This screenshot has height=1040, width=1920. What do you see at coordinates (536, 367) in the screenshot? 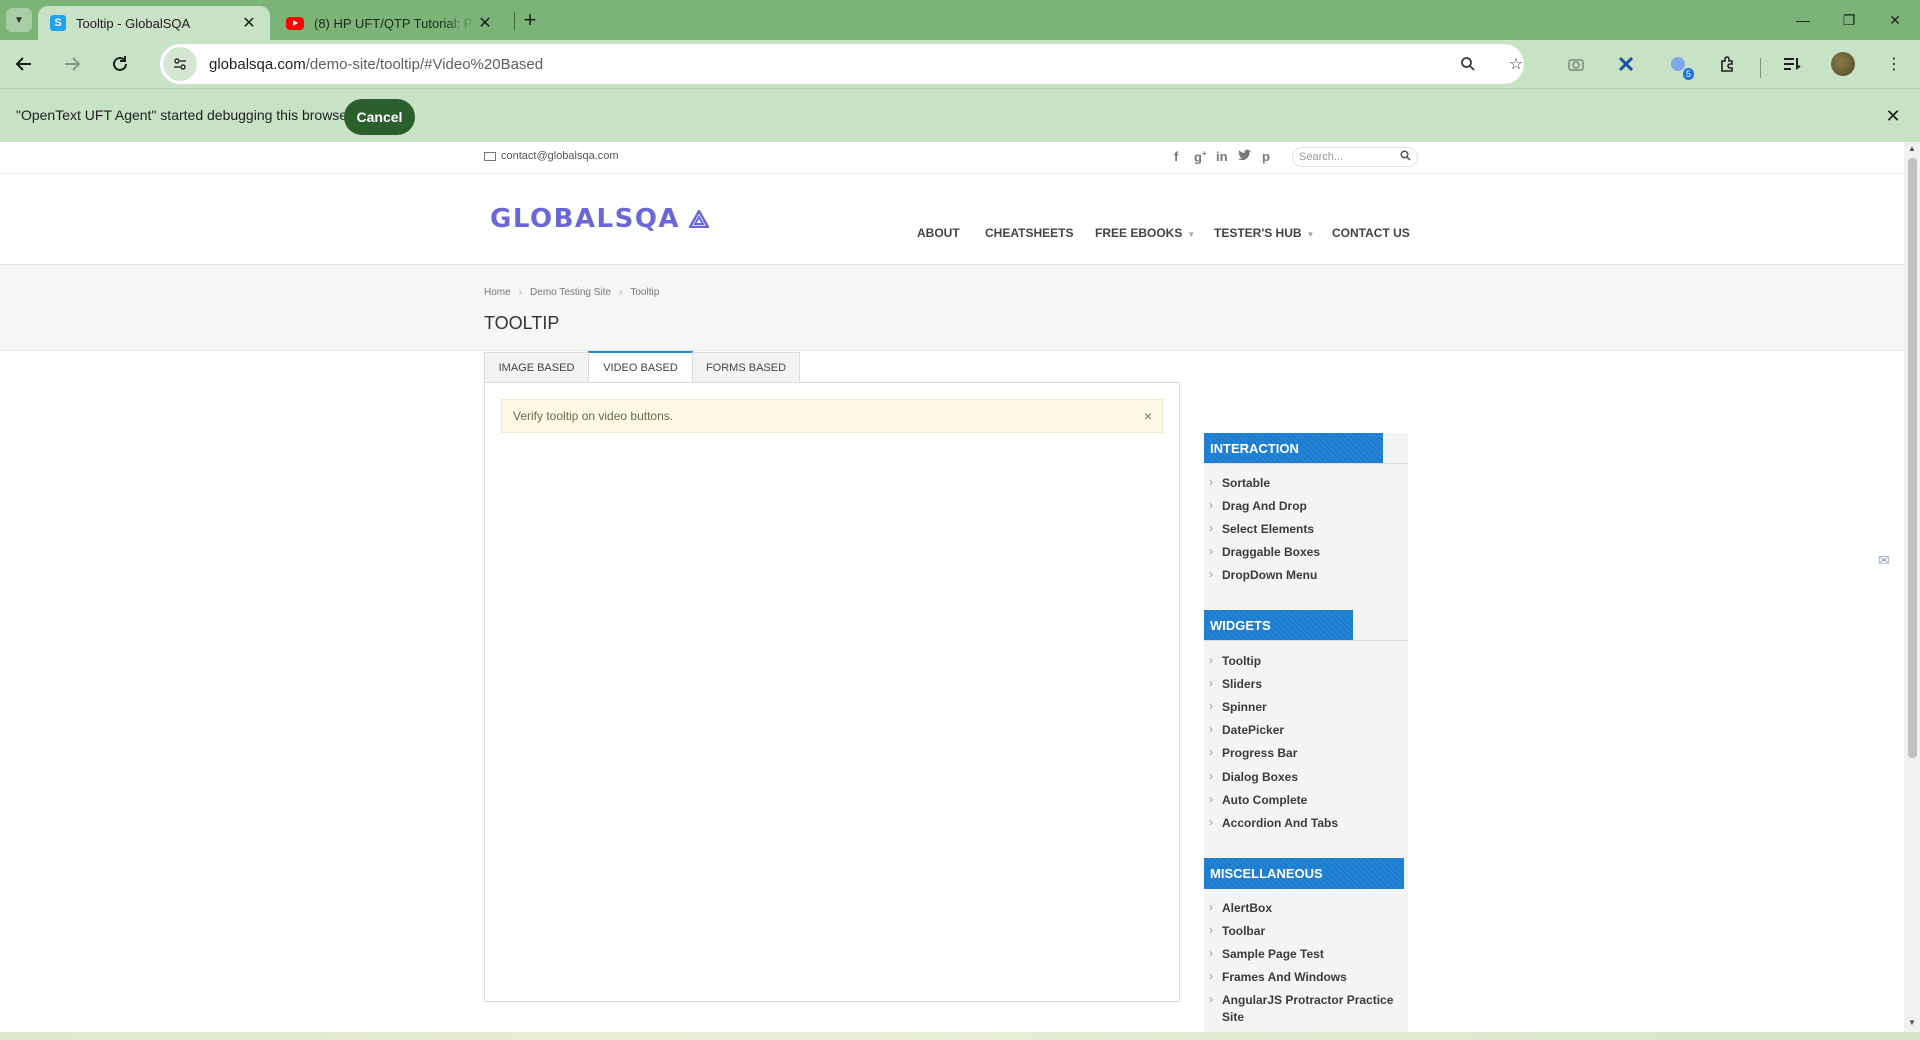
I see `tab-image-based: IMAGE BASED` at bounding box center [536, 367].